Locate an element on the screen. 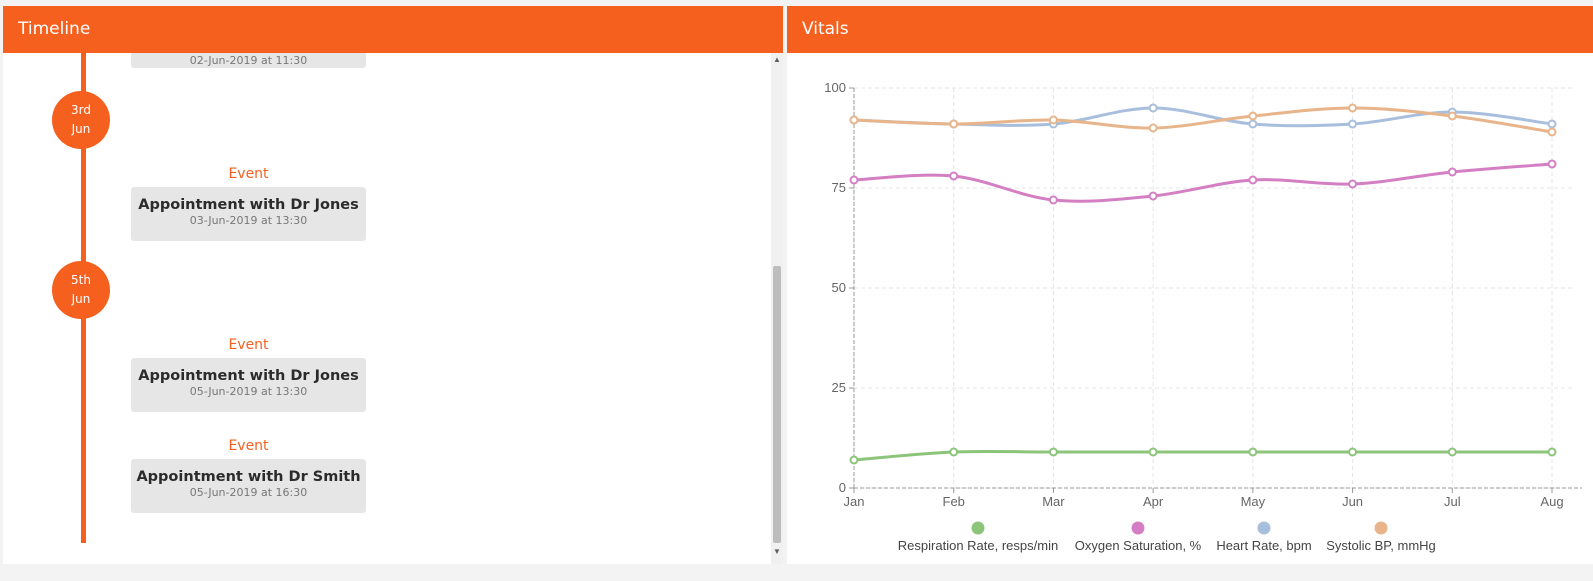 This screenshot has width=1593, height=581. scroll-up-icon: ▲ is located at coordinates (777, 60).